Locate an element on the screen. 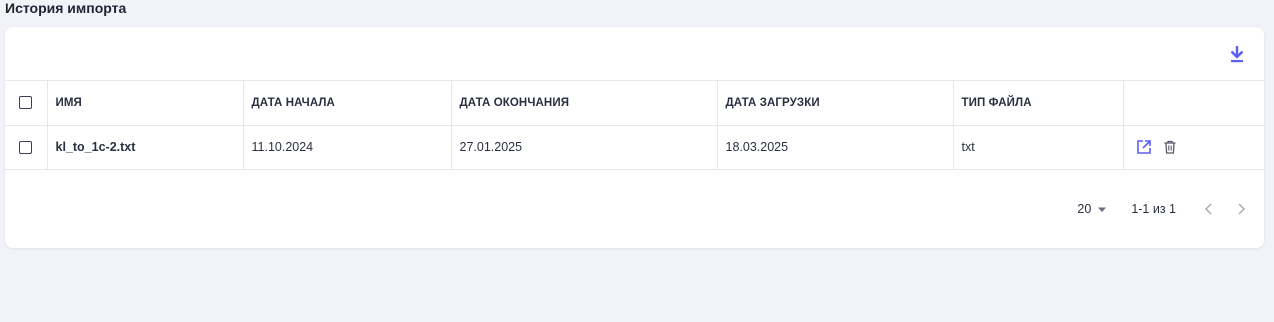 The width and height of the screenshot is (1274, 322). pagination-range: 1-1 из 1 is located at coordinates (1153, 209).